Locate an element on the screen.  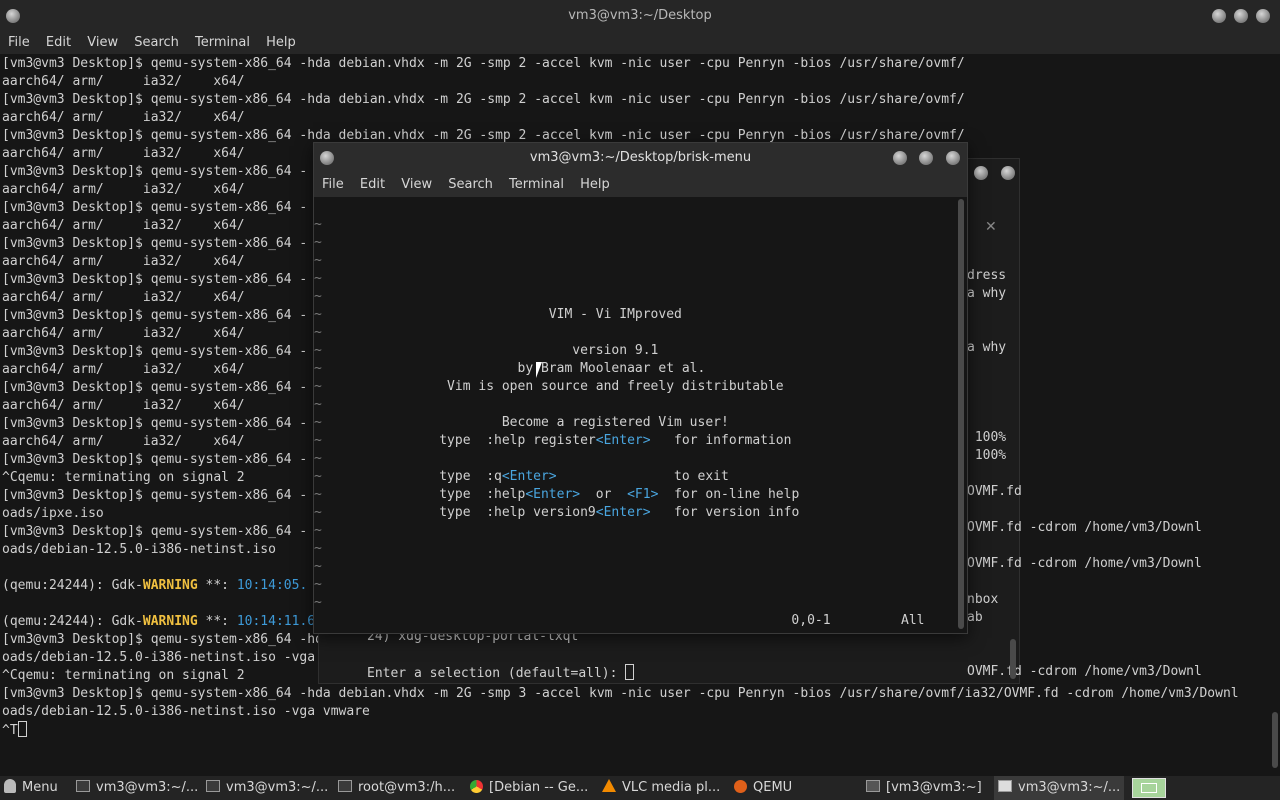
vim-line: ~ Become a registered Vim user! is located at coordinates (619, 423).